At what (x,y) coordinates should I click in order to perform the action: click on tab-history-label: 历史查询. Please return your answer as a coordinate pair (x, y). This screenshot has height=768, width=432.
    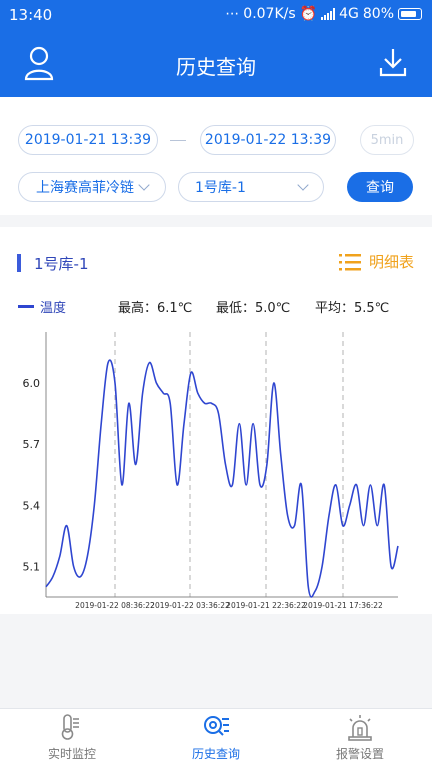
    Looking at the image, I should click on (215, 754).